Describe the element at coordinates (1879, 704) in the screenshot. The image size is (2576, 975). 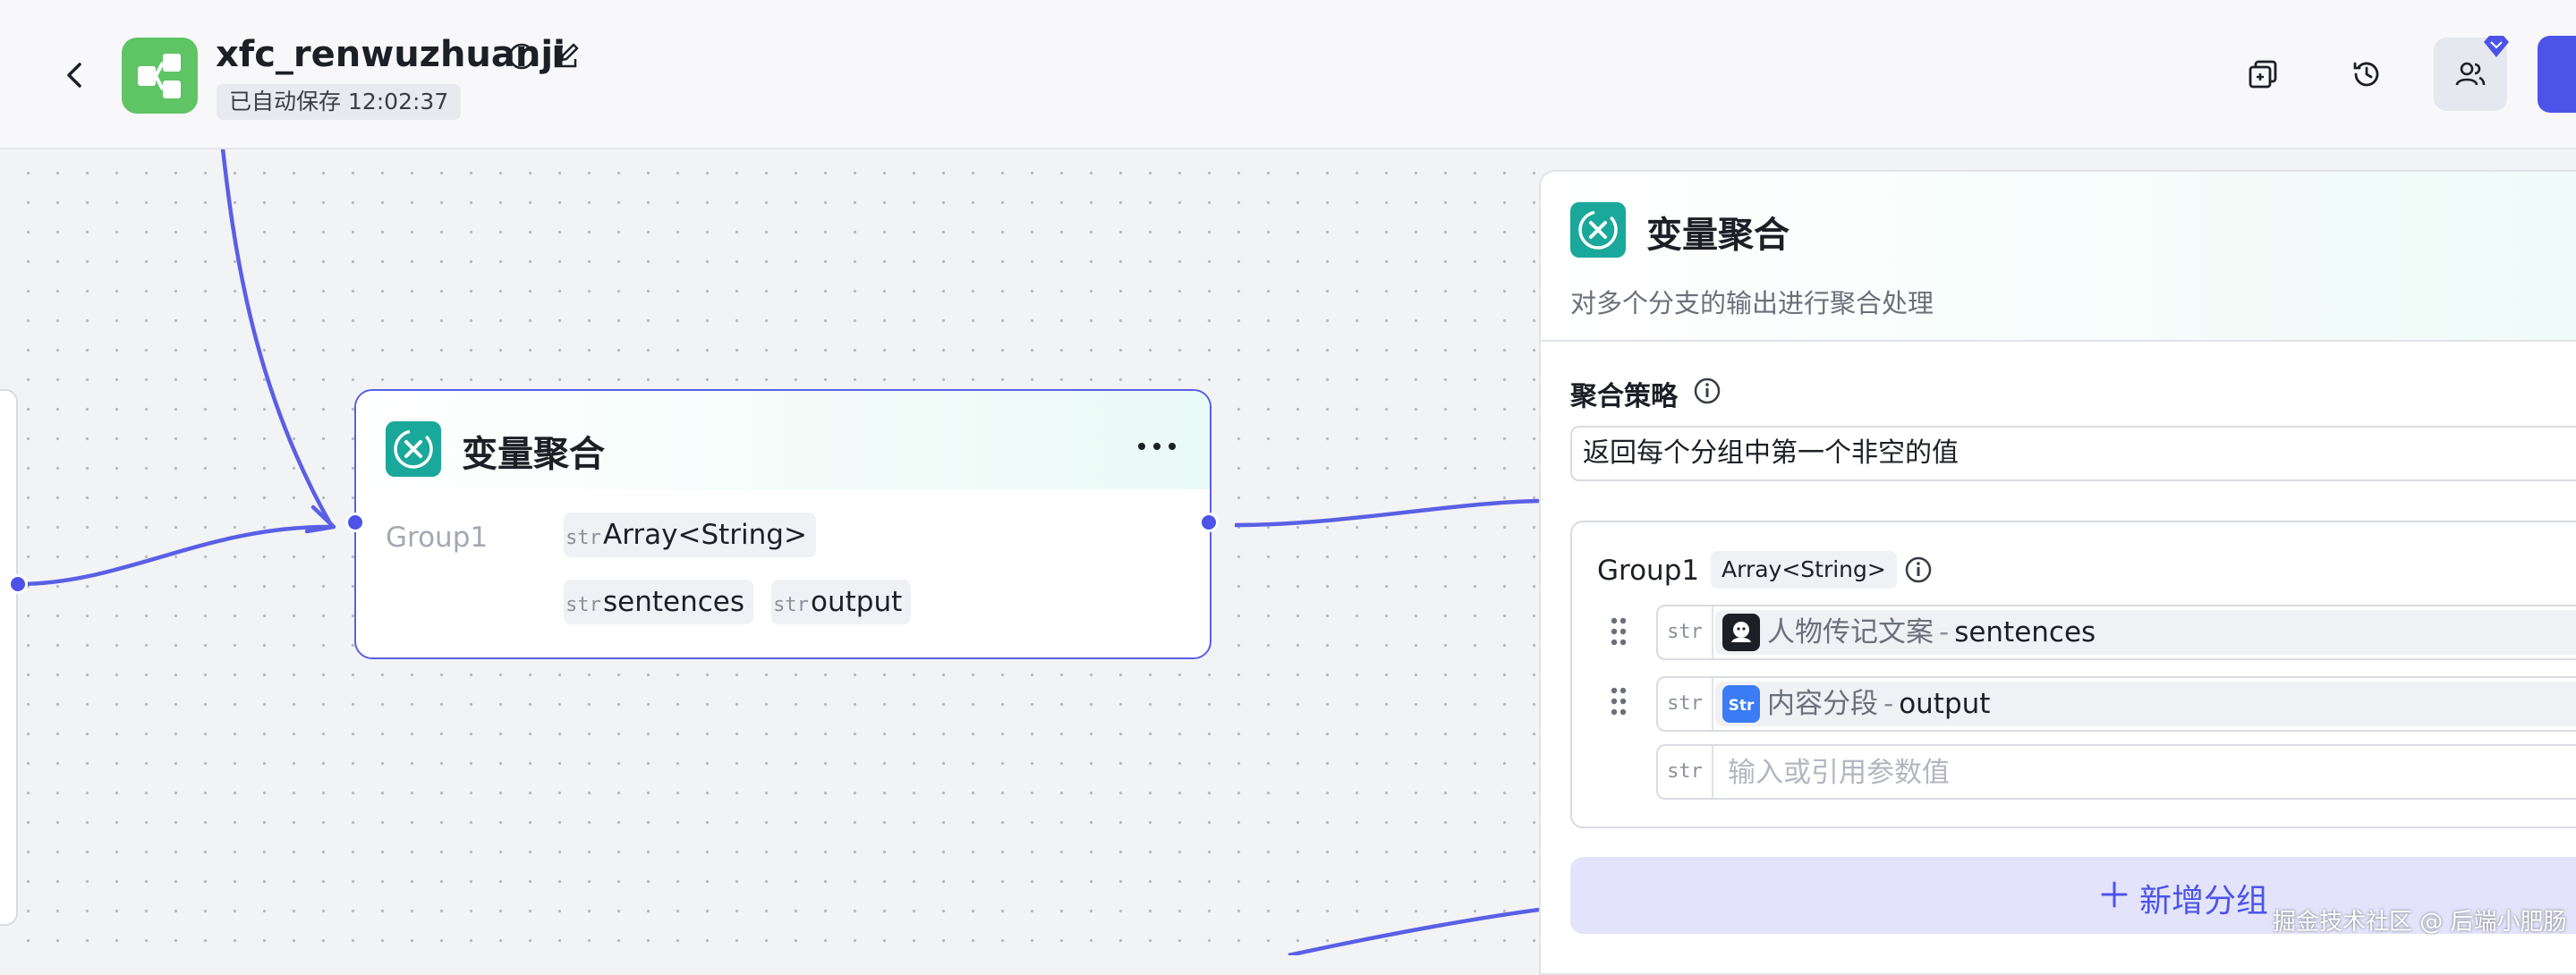
I see `variable-reference-text: 内容分段 - output` at that location.